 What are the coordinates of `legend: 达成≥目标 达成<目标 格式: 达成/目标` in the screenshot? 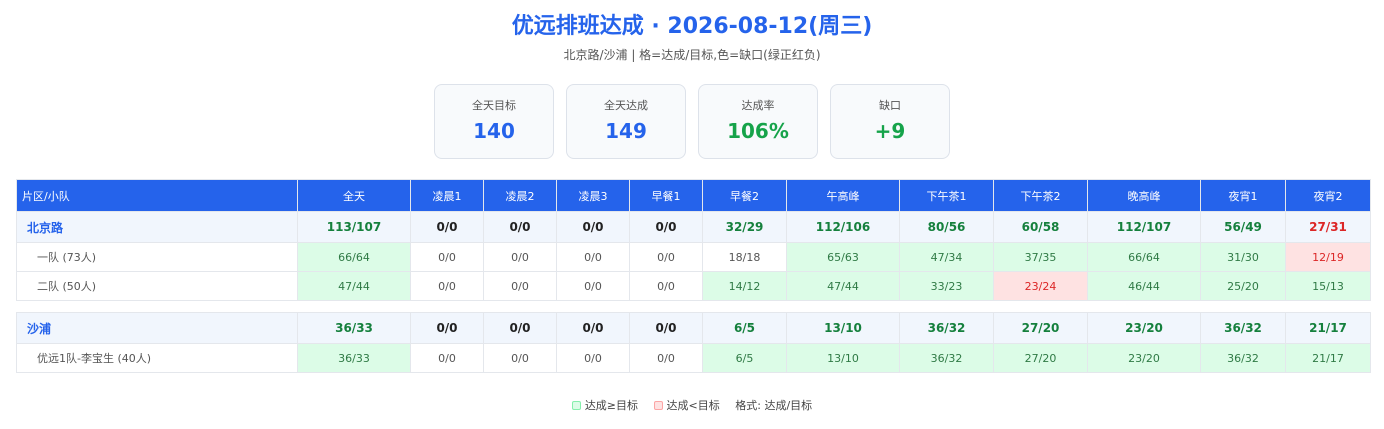 It's located at (692, 406).